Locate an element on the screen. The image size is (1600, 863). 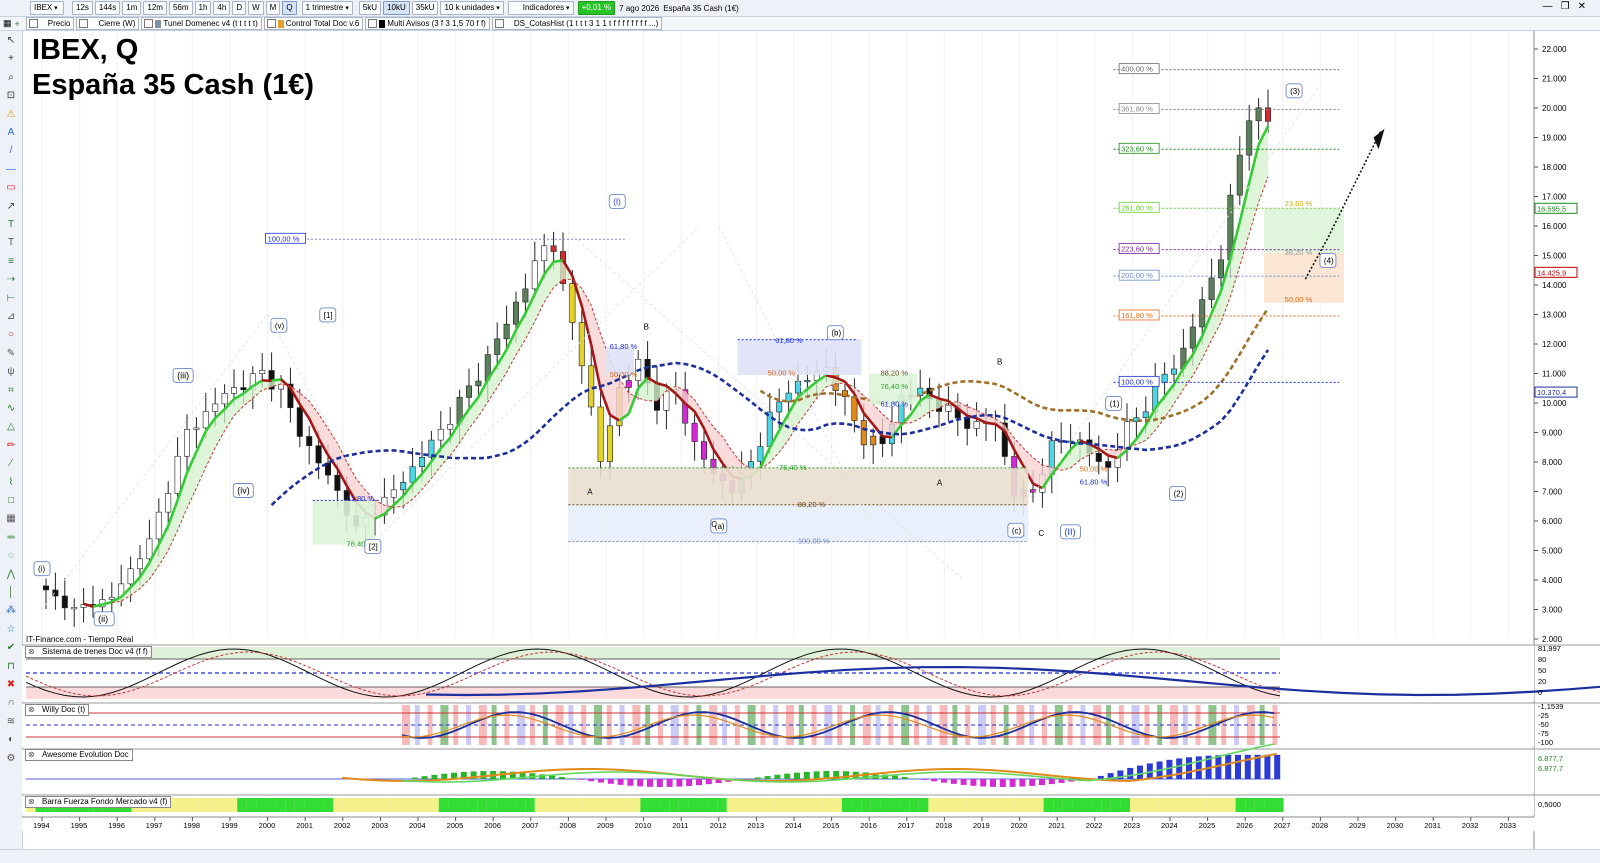
cursor-icon: ↖ is located at coordinates (11, 41).